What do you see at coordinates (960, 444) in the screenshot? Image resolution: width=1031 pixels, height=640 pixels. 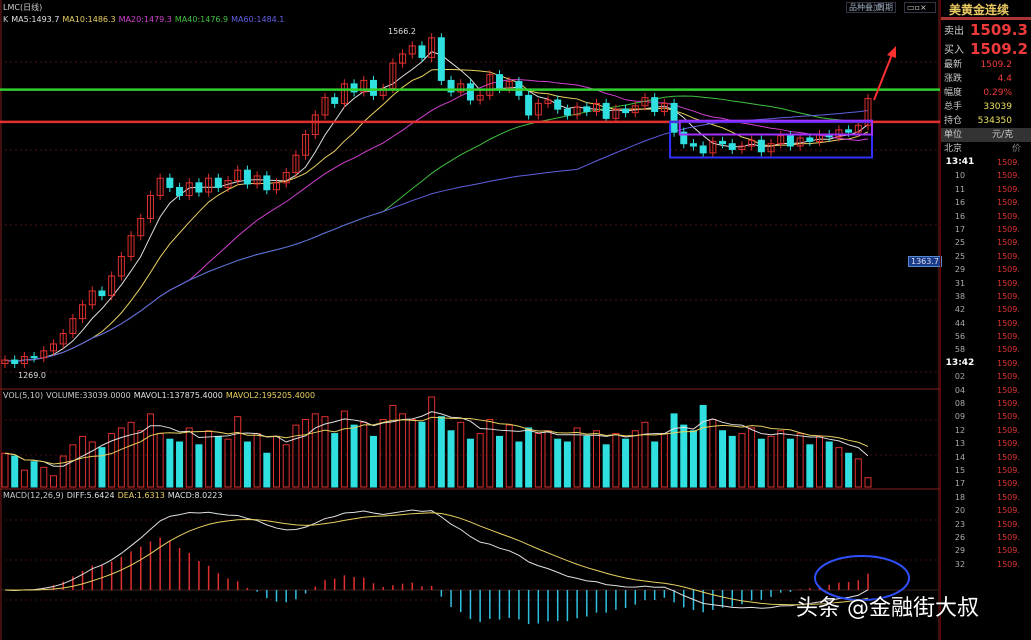 I see `tick-time: 13` at bounding box center [960, 444].